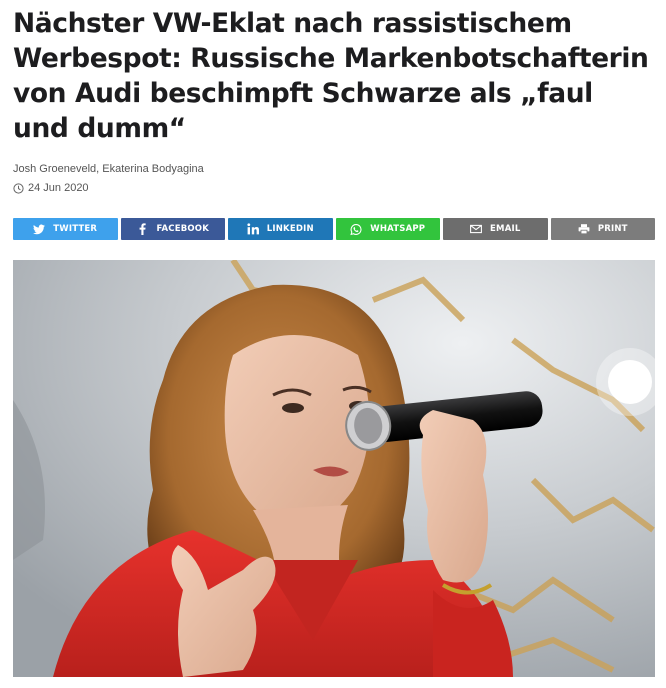 The width and height of the screenshot is (666, 688). Describe the element at coordinates (58, 188) in the screenshot. I see `date-text: 24 Jun 2020` at that location.